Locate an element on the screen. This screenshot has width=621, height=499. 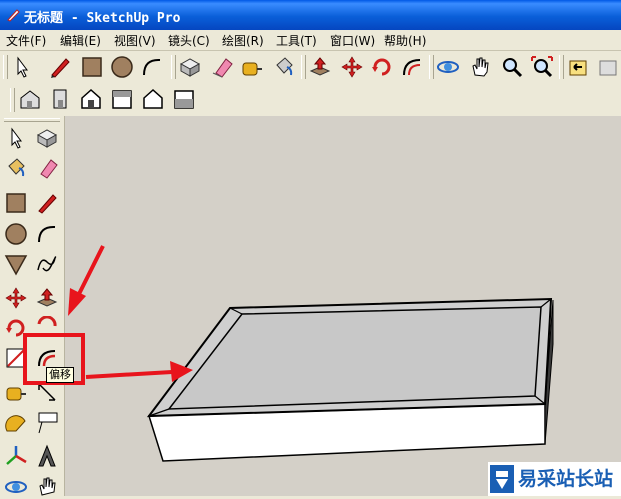
annotation-overlay is located at coordinates (130, 313).